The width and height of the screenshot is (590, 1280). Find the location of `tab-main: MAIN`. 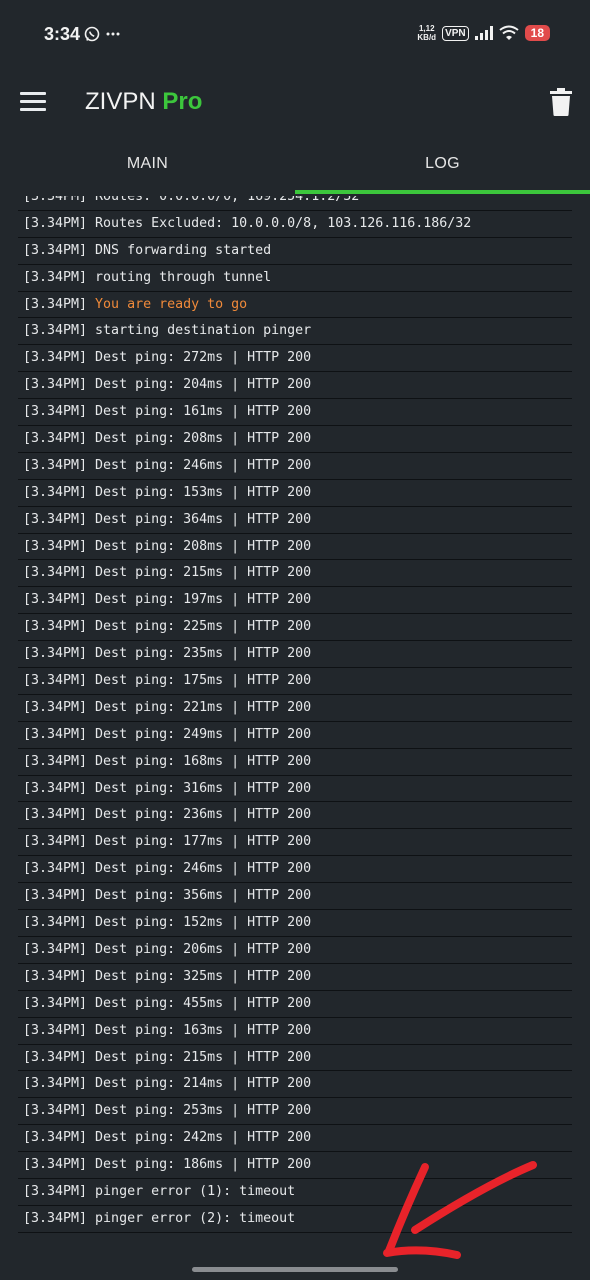

tab-main: MAIN is located at coordinates (147, 164).